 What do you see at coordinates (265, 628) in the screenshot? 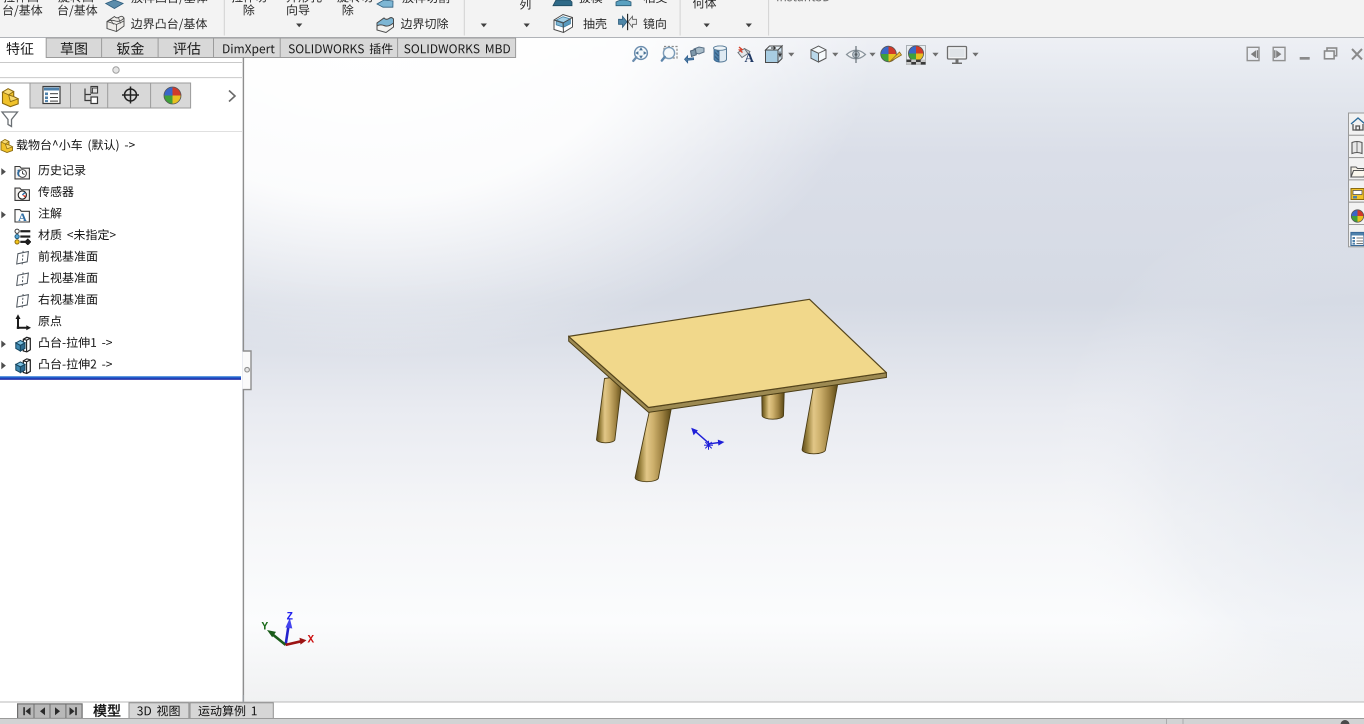
I see `svg-text: Y` at bounding box center [265, 628].